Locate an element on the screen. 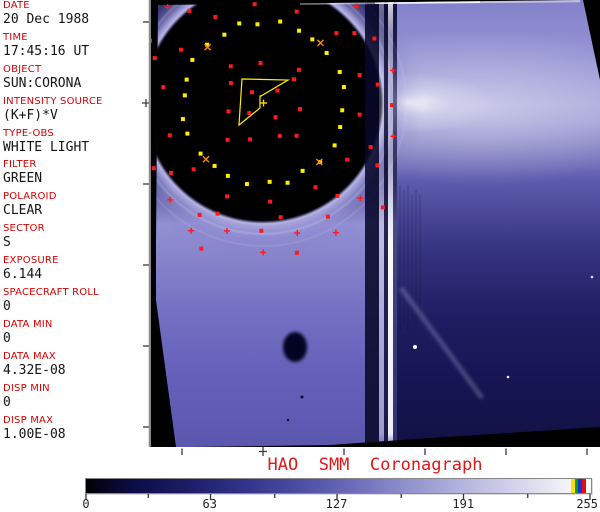 This screenshot has height=512, width=600. field-label: DATE is located at coordinates (16, 5).